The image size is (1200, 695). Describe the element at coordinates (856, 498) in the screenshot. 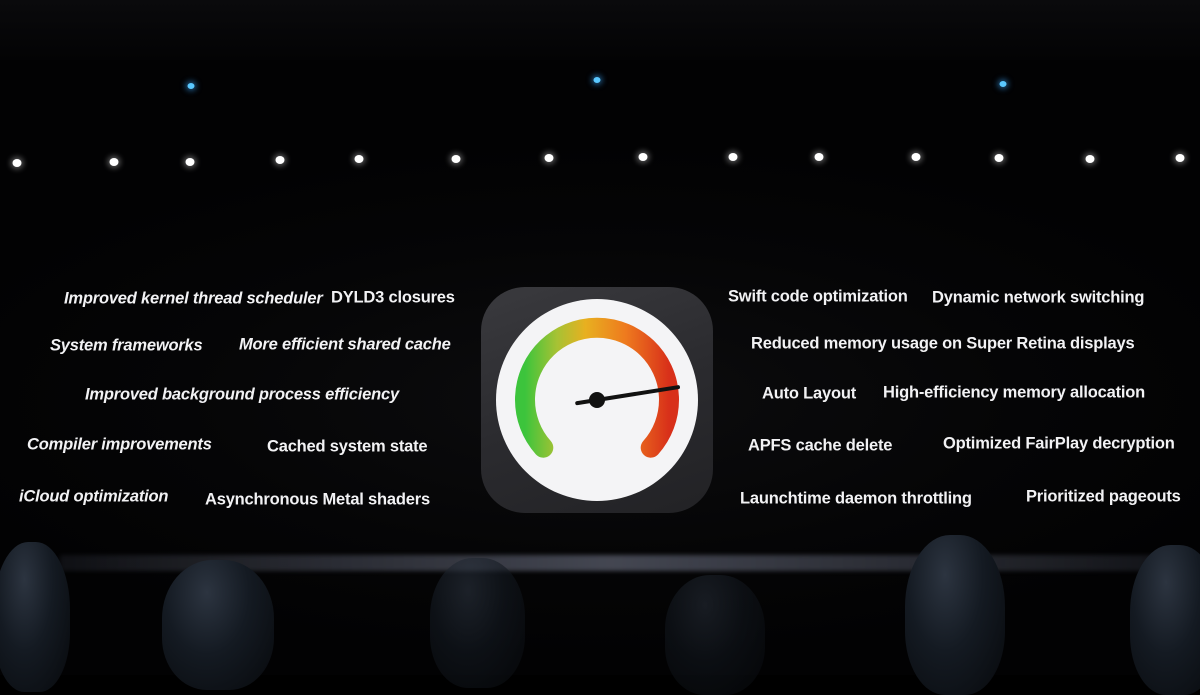

I see `feature-item: Launchtime daemon throttling` at that location.